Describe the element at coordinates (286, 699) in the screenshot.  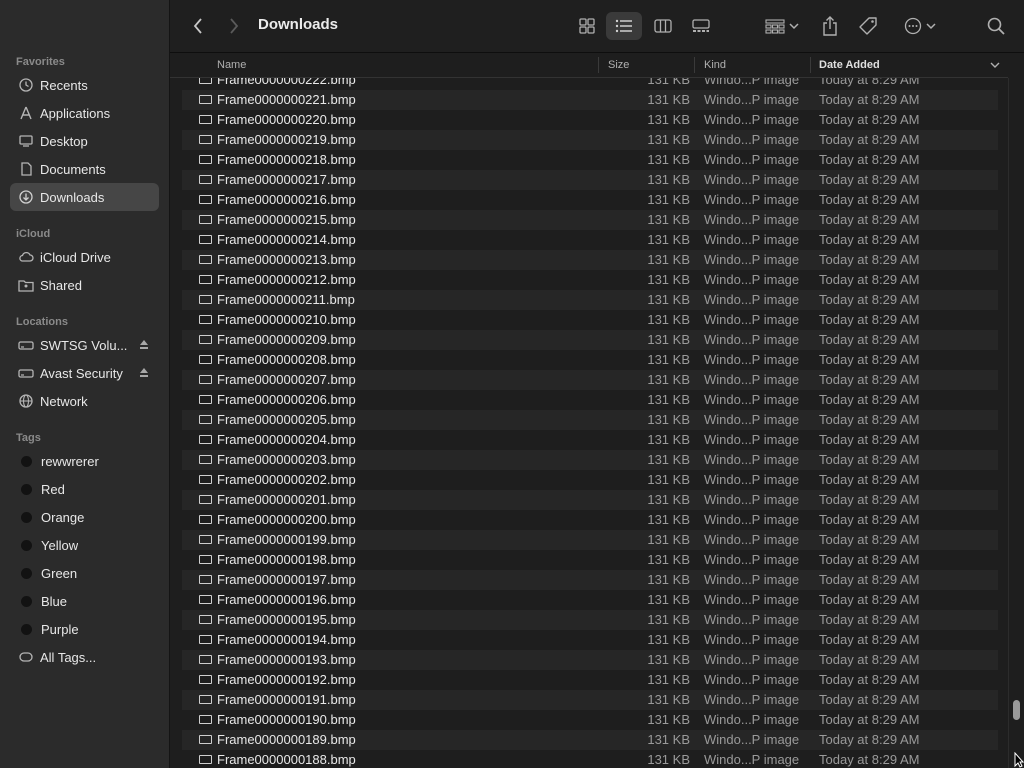
I see `file-name: Frame0000000191.bmp` at that location.